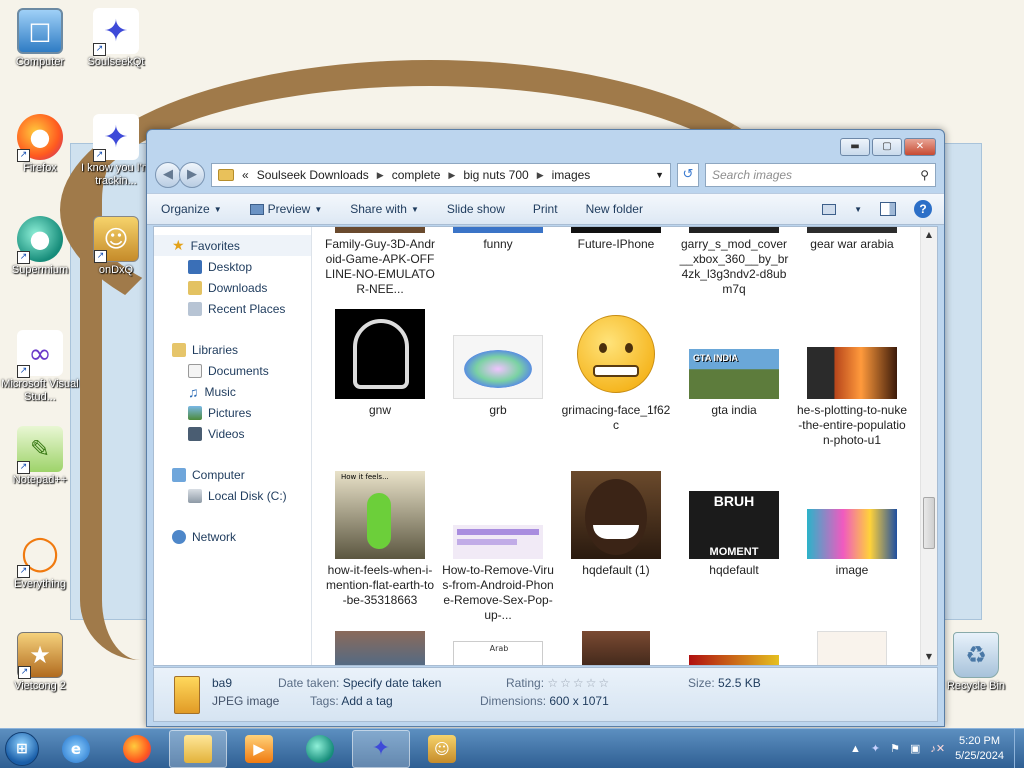  Describe the element at coordinates (829, 209) in the screenshot. I see `change-view-icon` at that location.